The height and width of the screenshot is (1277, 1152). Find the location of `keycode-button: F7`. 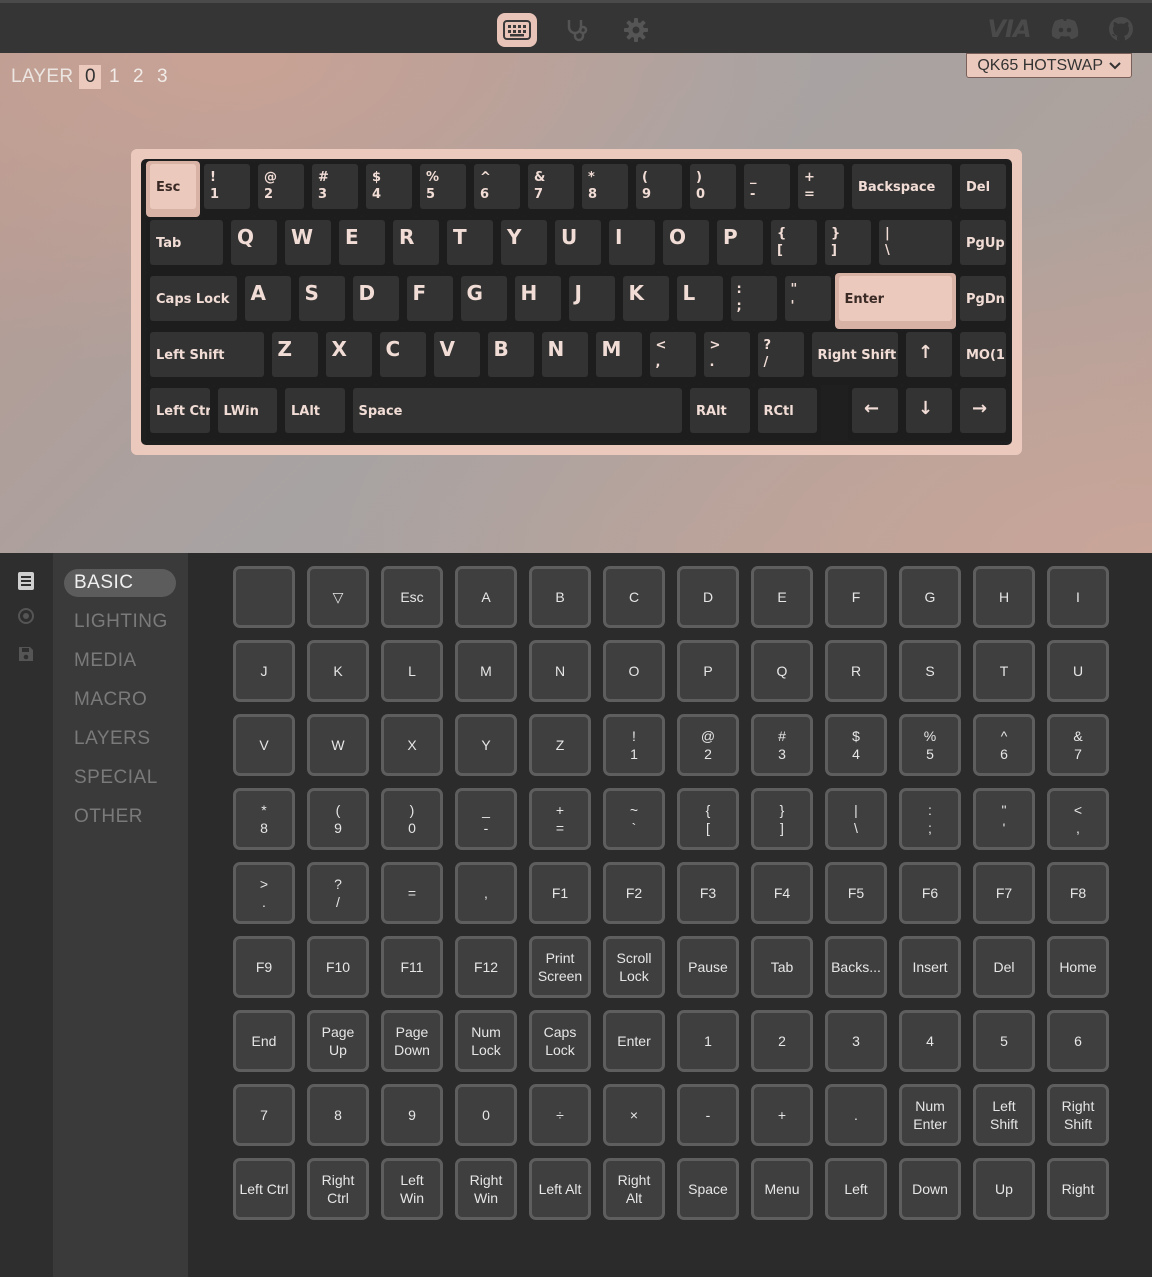

keycode-button: F7 is located at coordinates (1004, 893).